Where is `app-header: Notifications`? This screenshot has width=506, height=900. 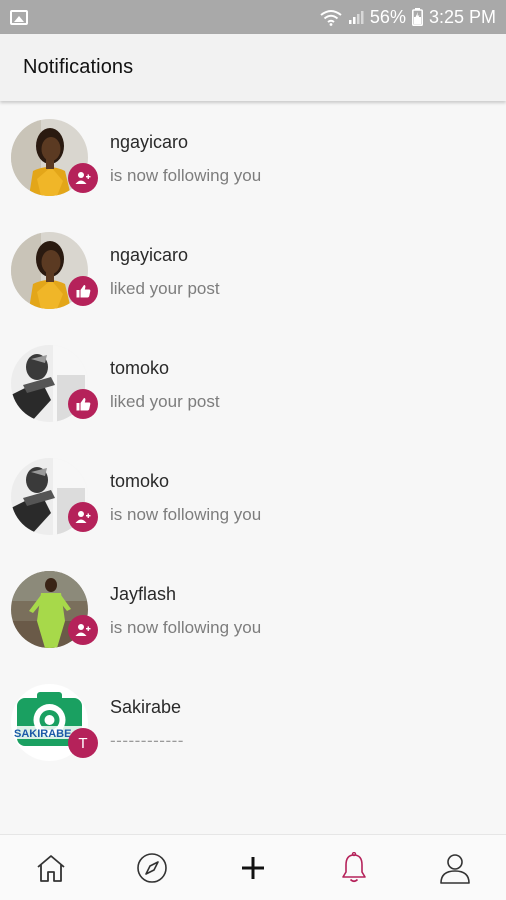
app-header: Notifications is located at coordinates (253, 67).